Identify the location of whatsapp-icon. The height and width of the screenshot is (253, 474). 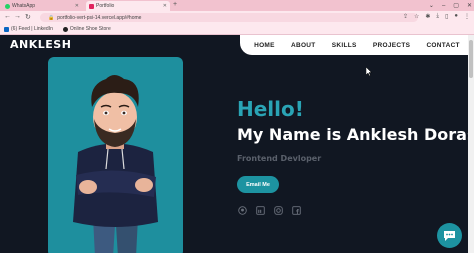
(7, 6).